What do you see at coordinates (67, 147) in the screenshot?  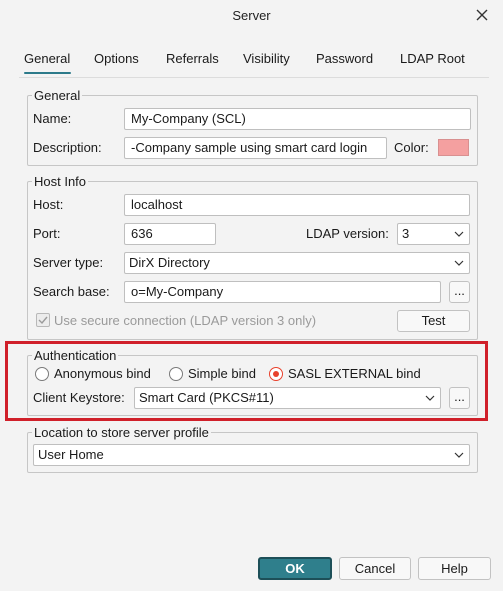 I see `description-label: Description:` at bounding box center [67, 147].